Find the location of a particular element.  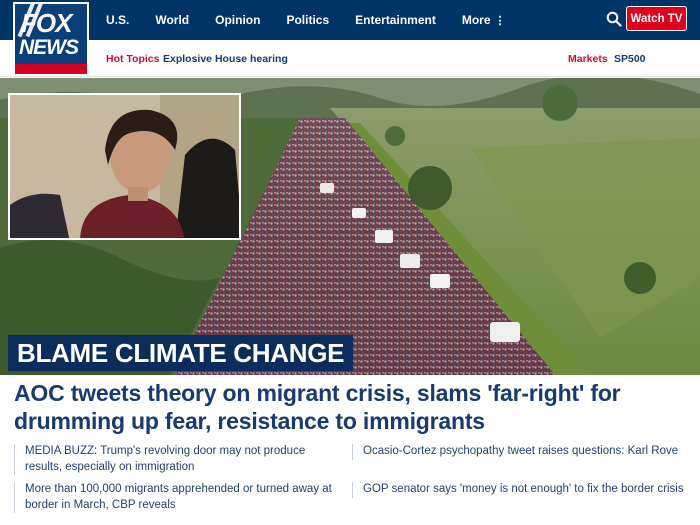

inset-portrait-photo is located at coordinates (124, 166).